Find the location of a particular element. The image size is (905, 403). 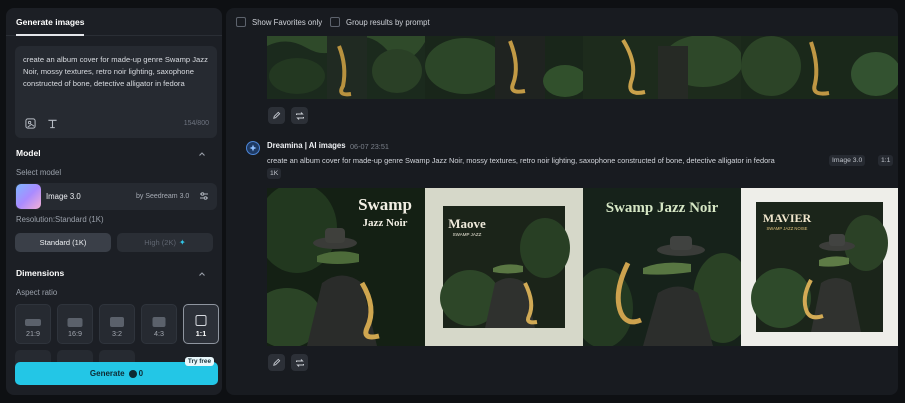

sparkle-icon: ✦ is located at coordinates (182, 242).